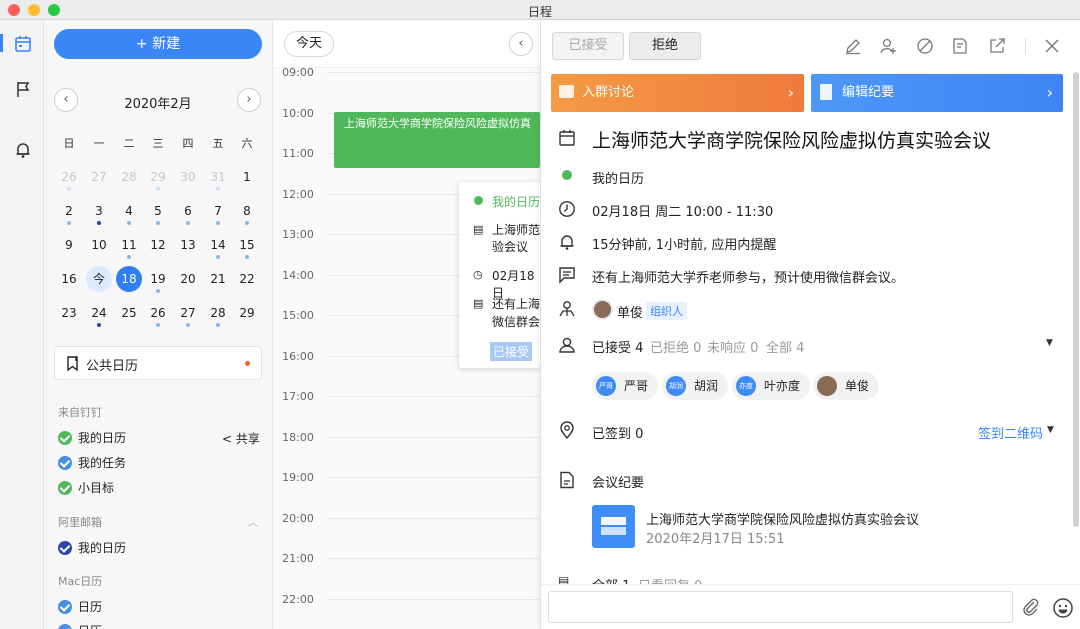 Image resolution: width=1080 pixels, height=629 pixels. Describe the element at coordinates (129, 279) in the screenshot. I see `calendar-day: 18` at that location.